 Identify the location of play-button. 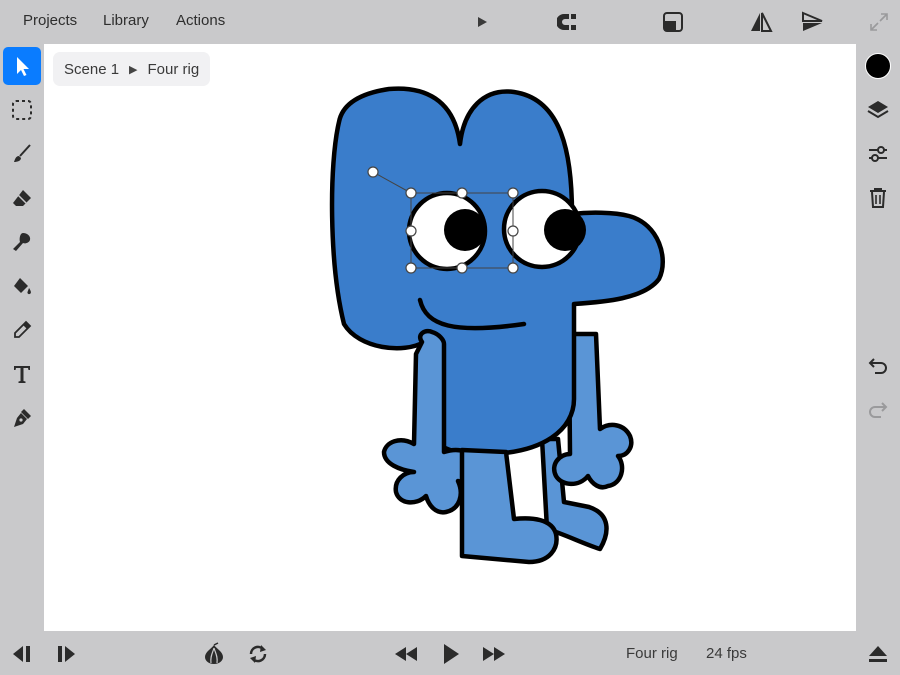
(451, 654).